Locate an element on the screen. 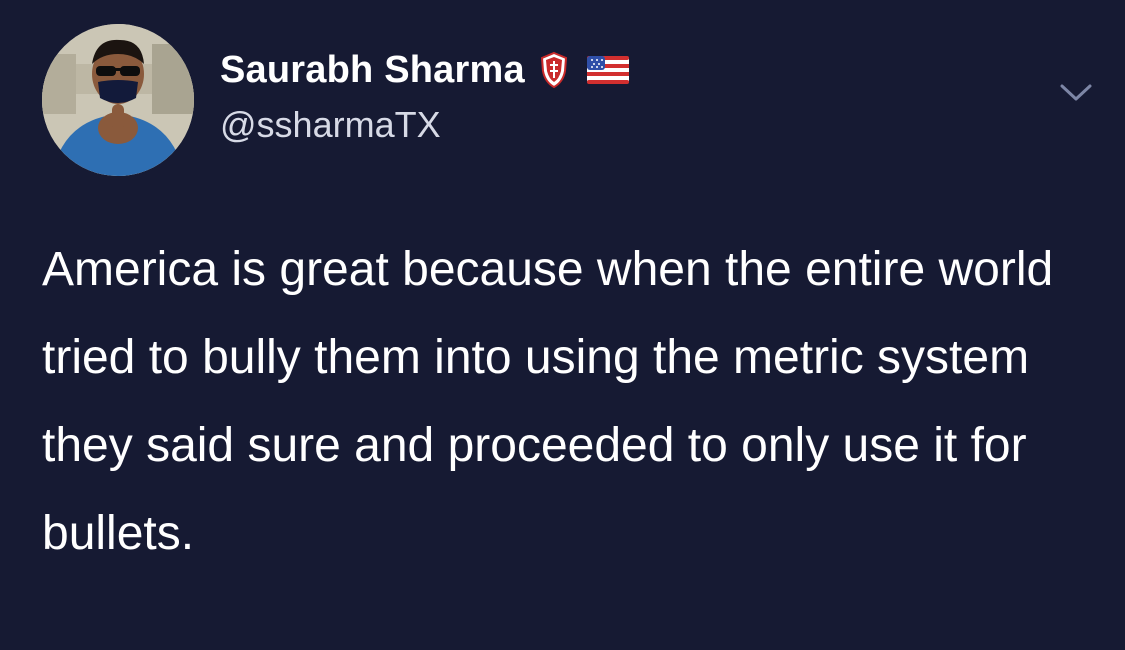 The height and width of the screenshot is (650, 1125). avatar is located at coordinates (118, 100).